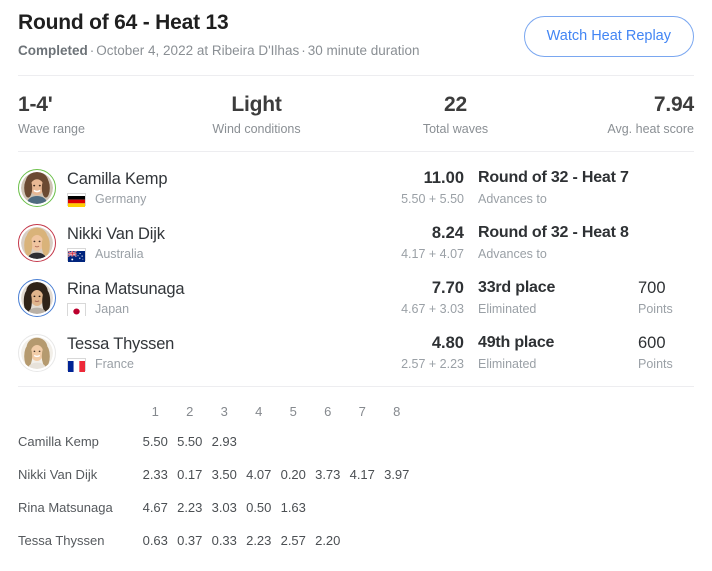  What do you see at coordinates (213, 309) in the screenshot?
I see `surfer-country: Japan` at bounding box center [213, 309].